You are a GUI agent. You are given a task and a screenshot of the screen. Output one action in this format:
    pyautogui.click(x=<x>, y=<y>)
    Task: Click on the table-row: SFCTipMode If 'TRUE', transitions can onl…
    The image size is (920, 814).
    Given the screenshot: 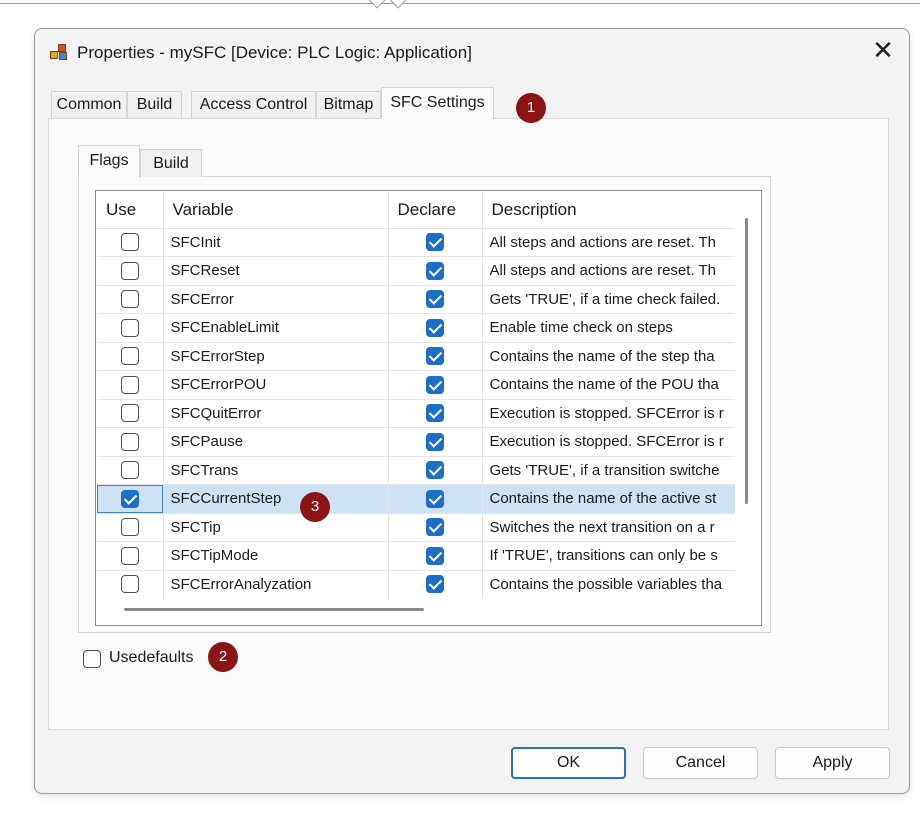 What is the action you would take?
    pyautogui.click(x=416, y=556)
    